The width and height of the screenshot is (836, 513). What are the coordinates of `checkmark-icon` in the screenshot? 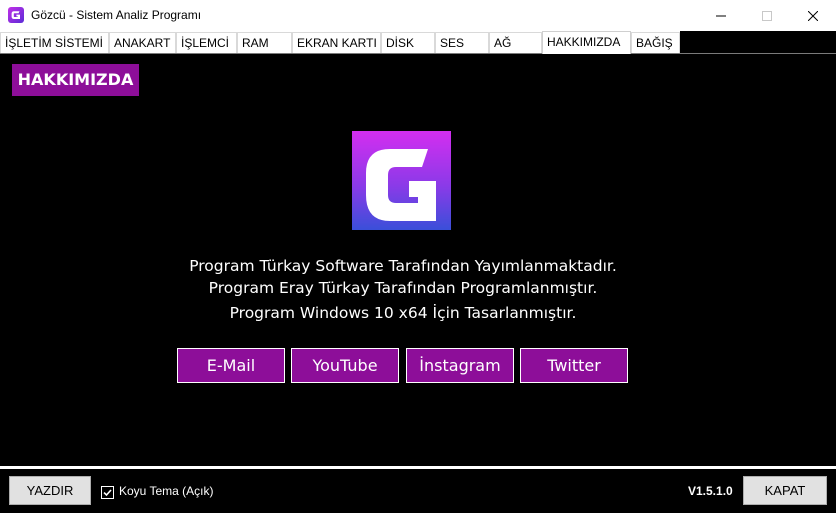 It's located at (107, 493).